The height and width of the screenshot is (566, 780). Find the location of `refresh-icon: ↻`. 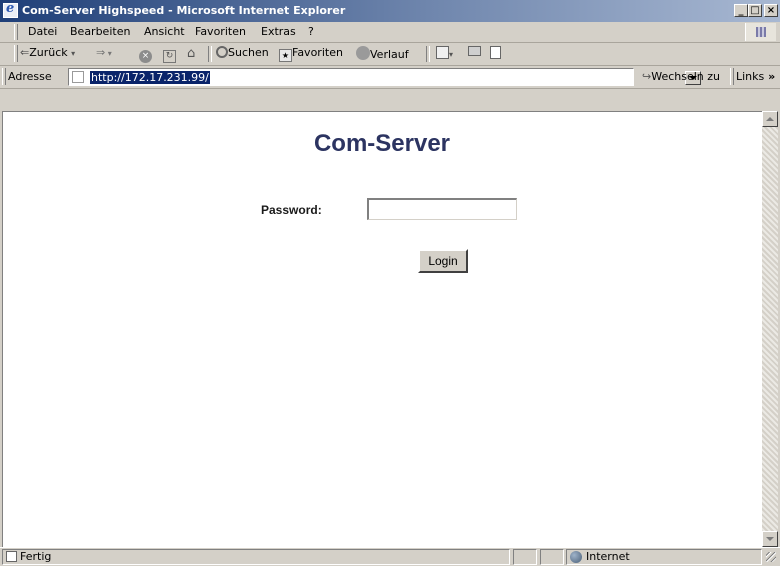

refresh-icon: ↻ is located at coordinates (169, 56).